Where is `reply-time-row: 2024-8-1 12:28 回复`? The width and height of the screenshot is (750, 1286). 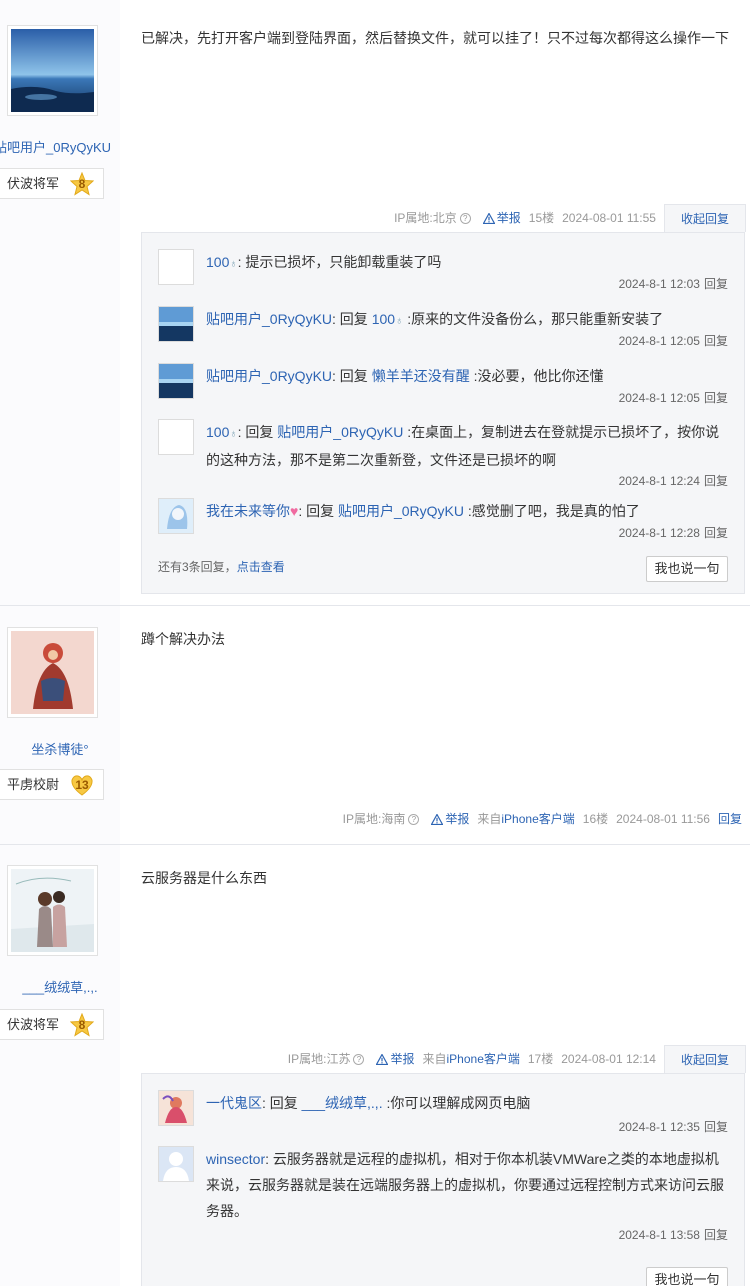 reply-time-row: 2024-8-1 12:28 回复 is located at coordinates (673, 532).